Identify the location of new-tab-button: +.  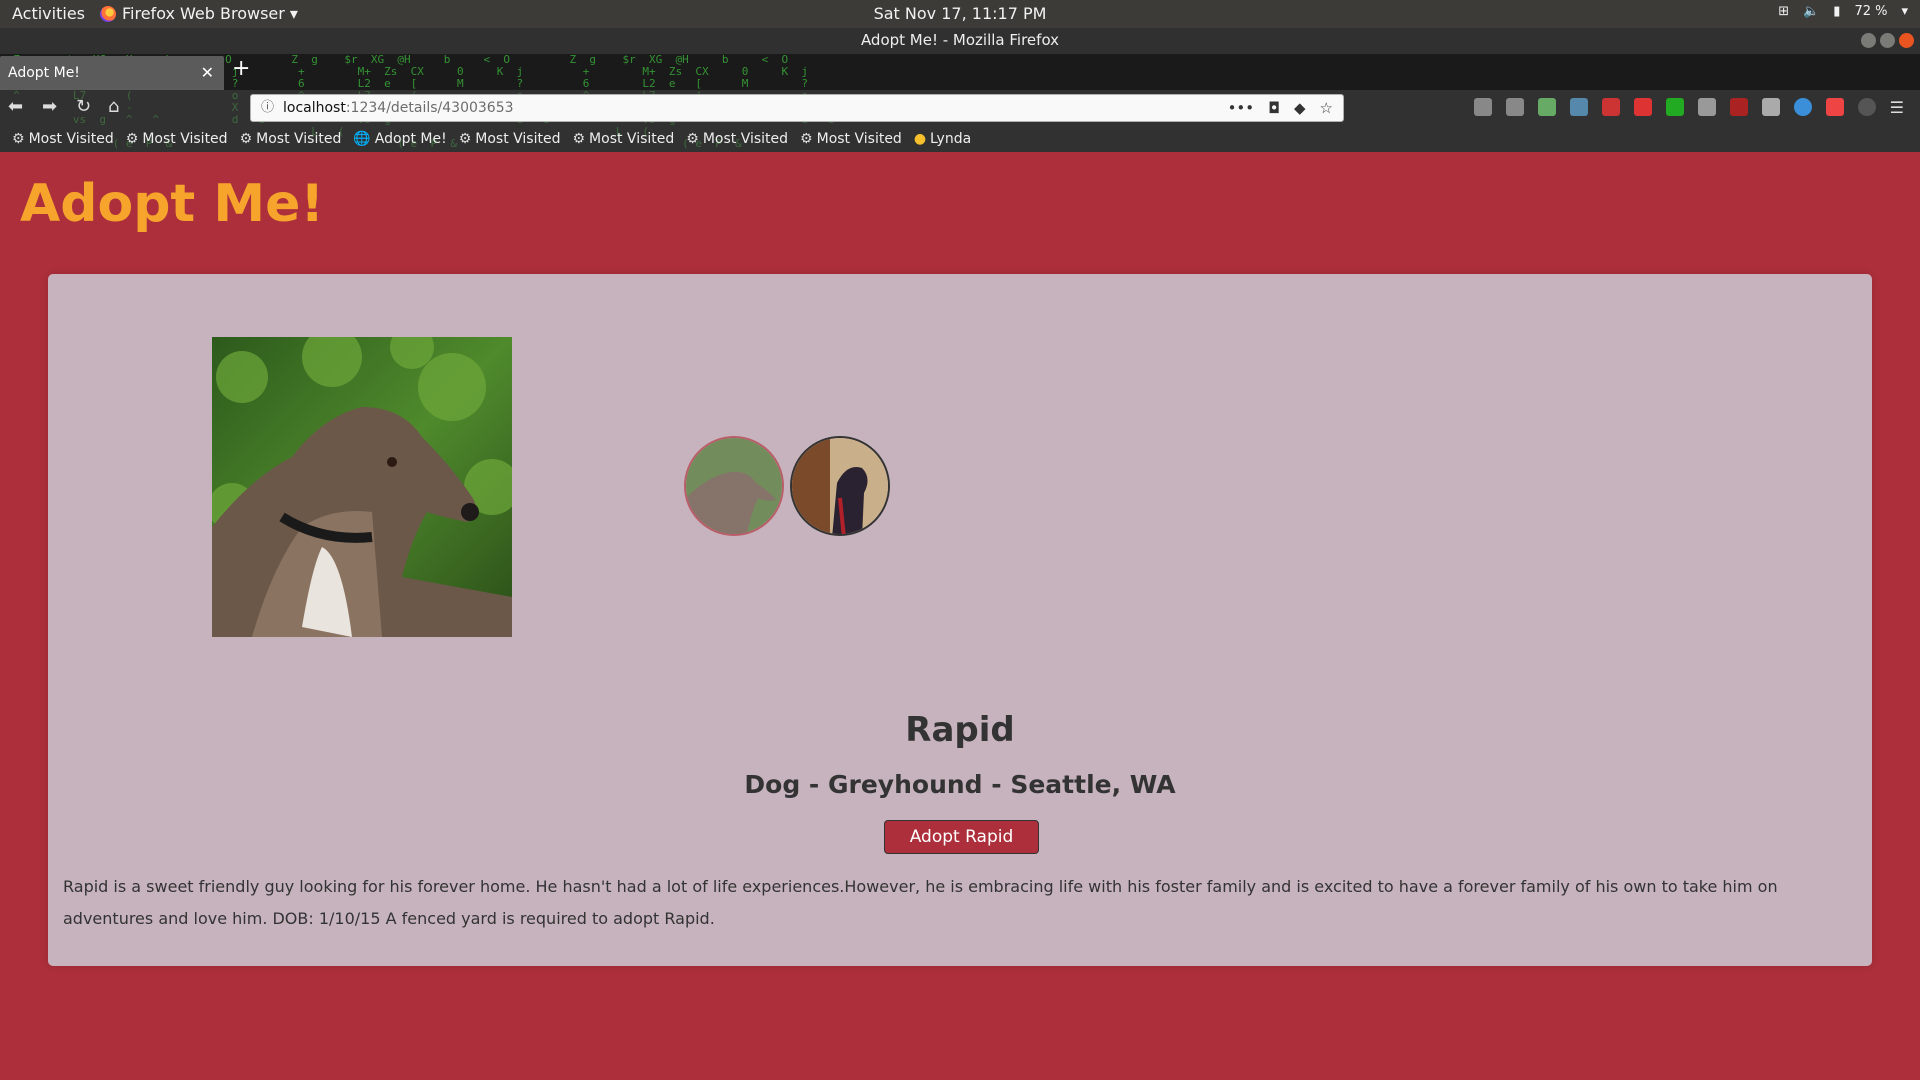
(241, 68).